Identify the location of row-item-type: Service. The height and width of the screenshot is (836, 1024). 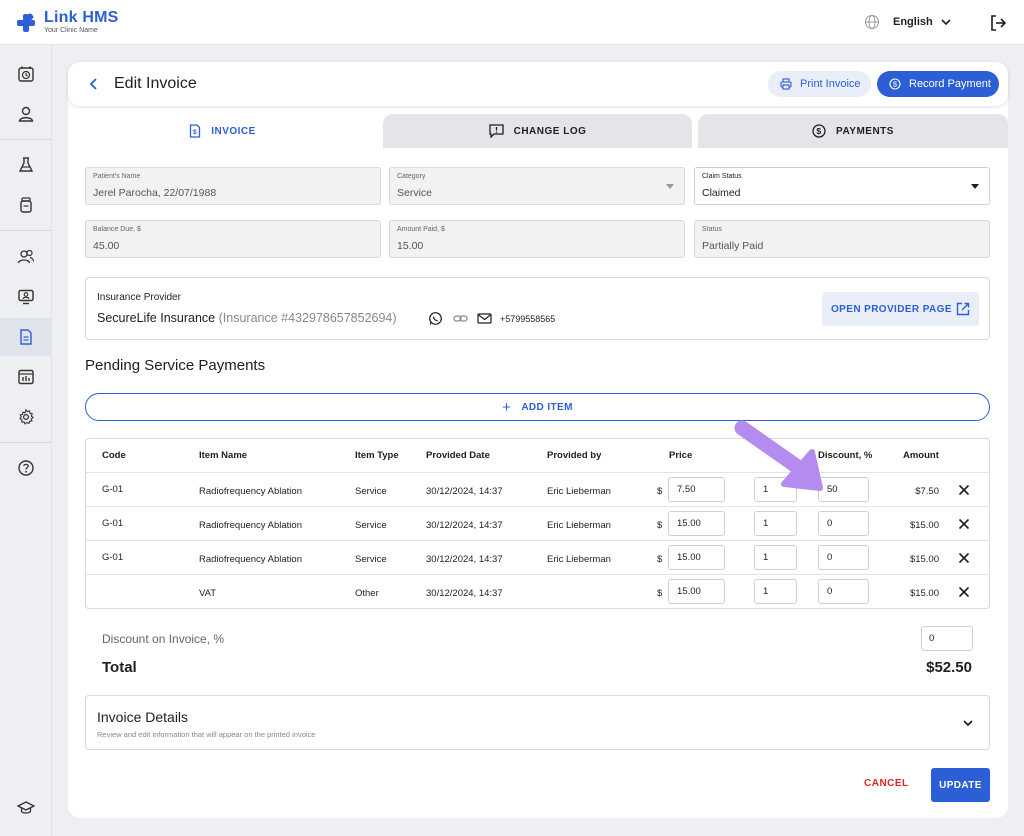
(371, 525).